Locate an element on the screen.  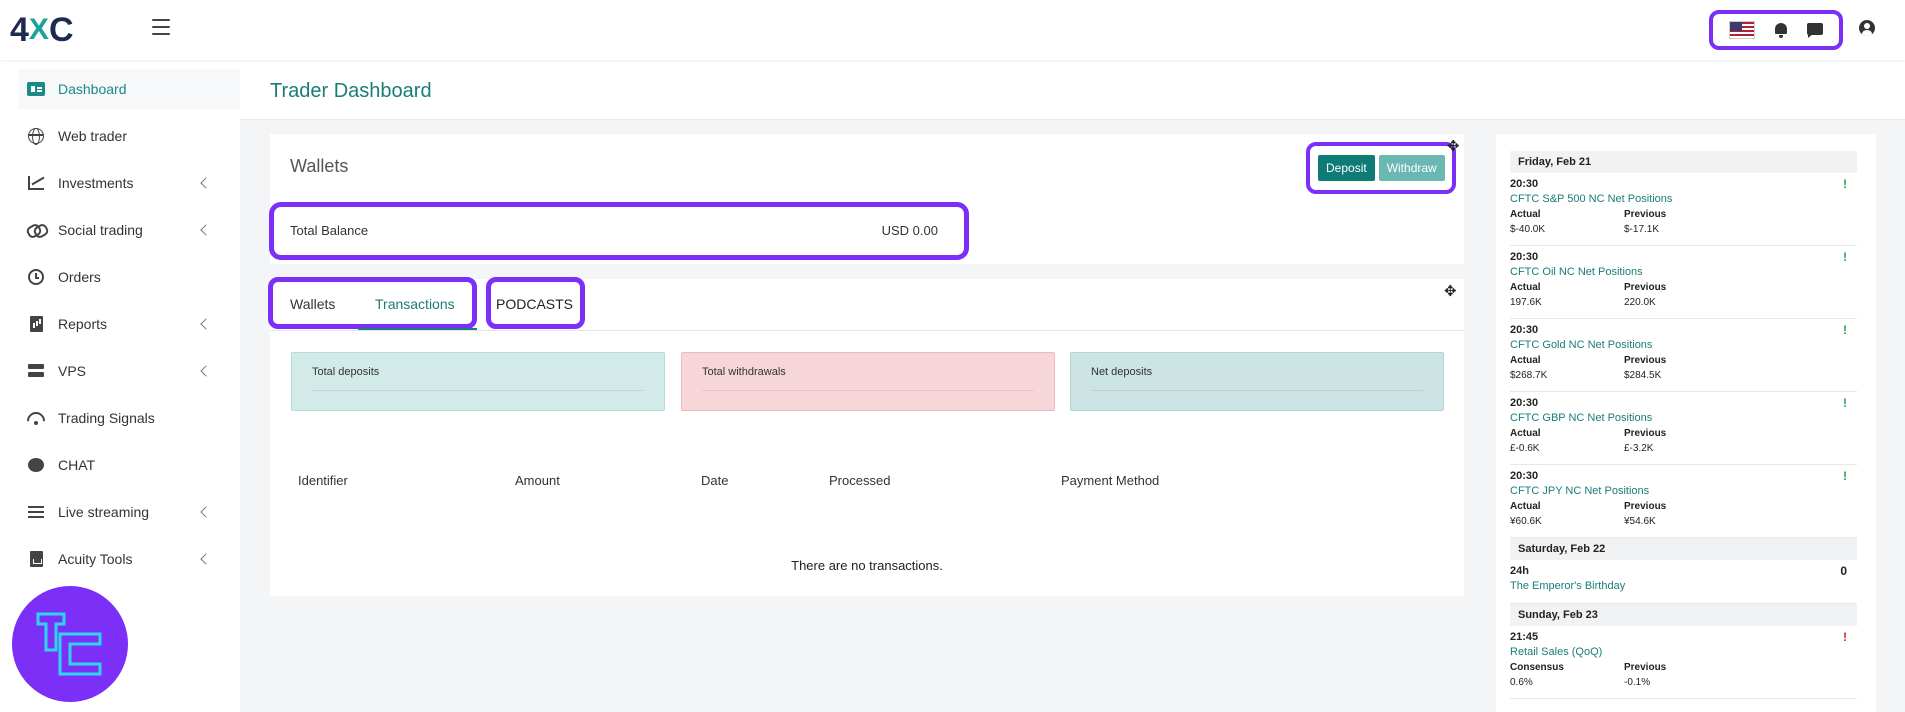
tab-transactions: Transactions is located at coordinates (415, 304).